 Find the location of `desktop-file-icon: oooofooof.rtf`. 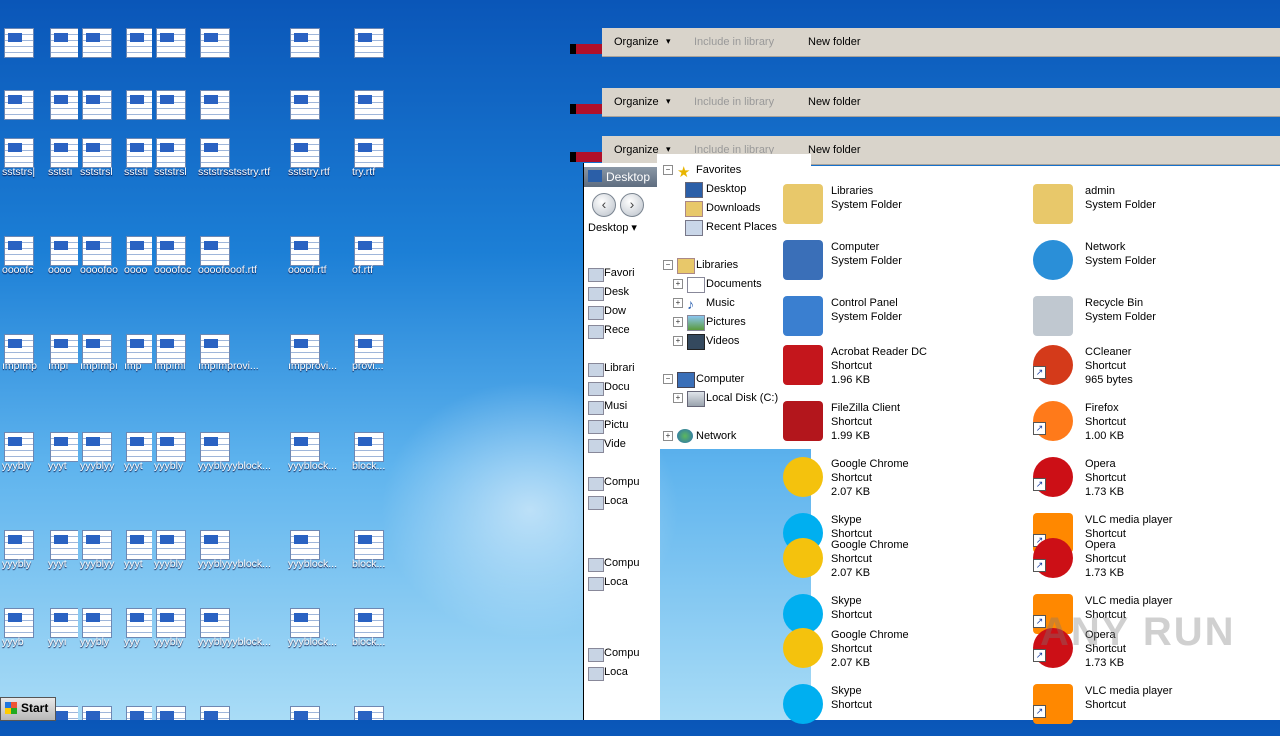

desktop-file-icon: oooofooof.rtf is located at coordinates (226, 256).